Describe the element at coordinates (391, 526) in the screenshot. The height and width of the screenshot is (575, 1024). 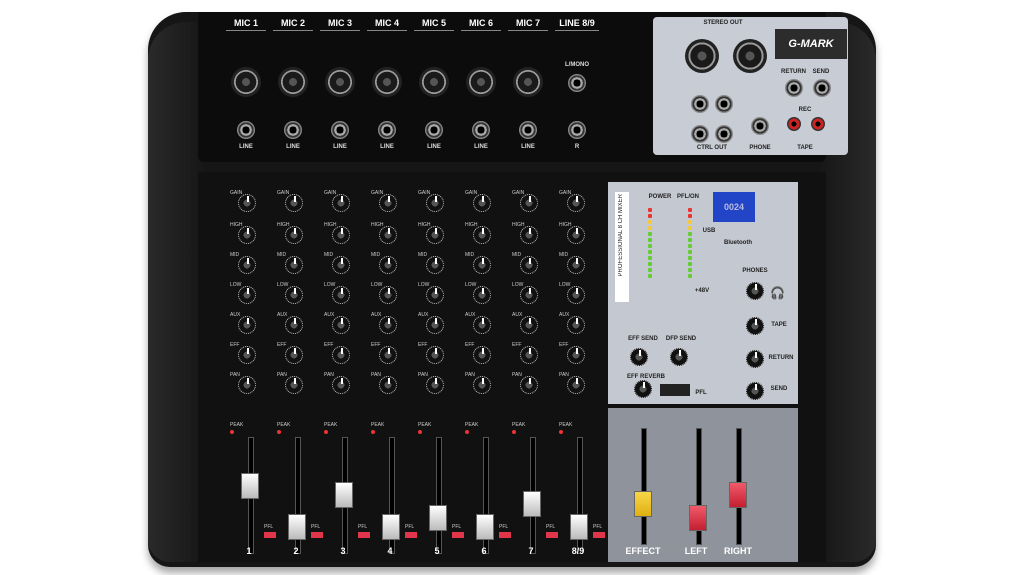
I see `ch4-fader` at that location.